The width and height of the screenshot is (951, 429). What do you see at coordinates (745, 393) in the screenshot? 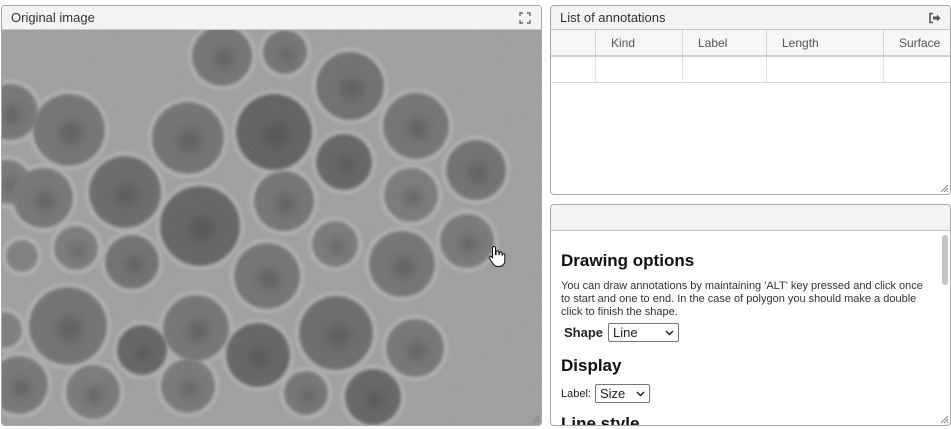
I see `label-row: Label: Size` at bounding box center [745, 393].